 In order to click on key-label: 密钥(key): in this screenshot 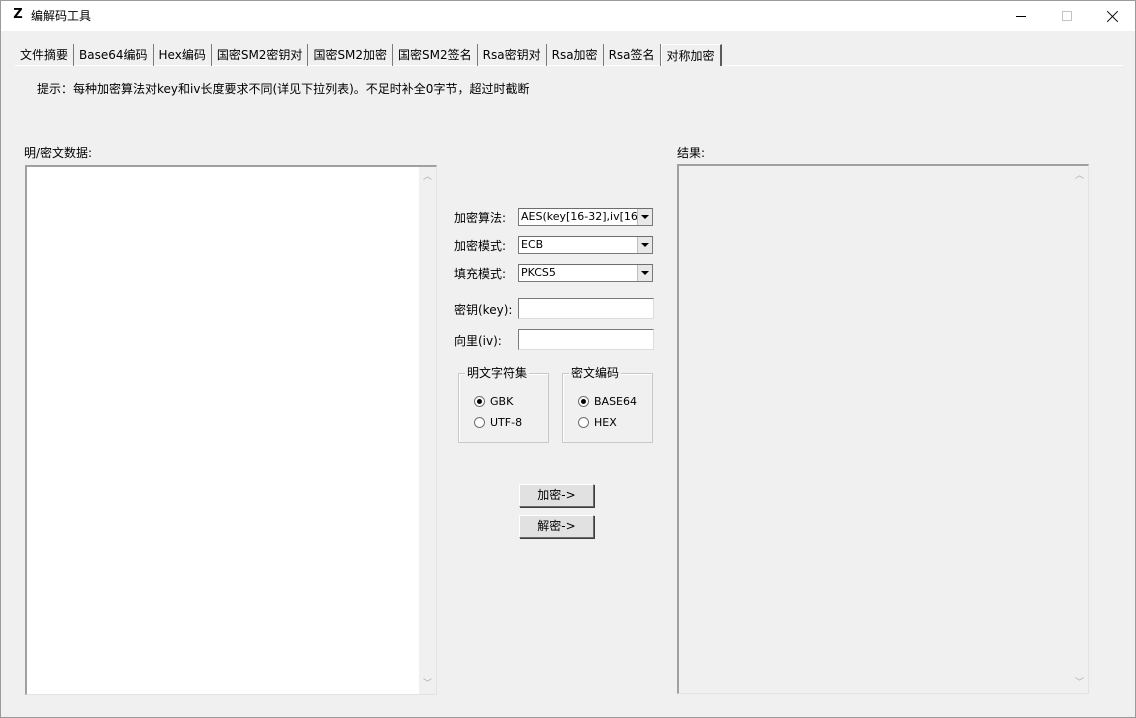, I will do `click(483, 310)`.